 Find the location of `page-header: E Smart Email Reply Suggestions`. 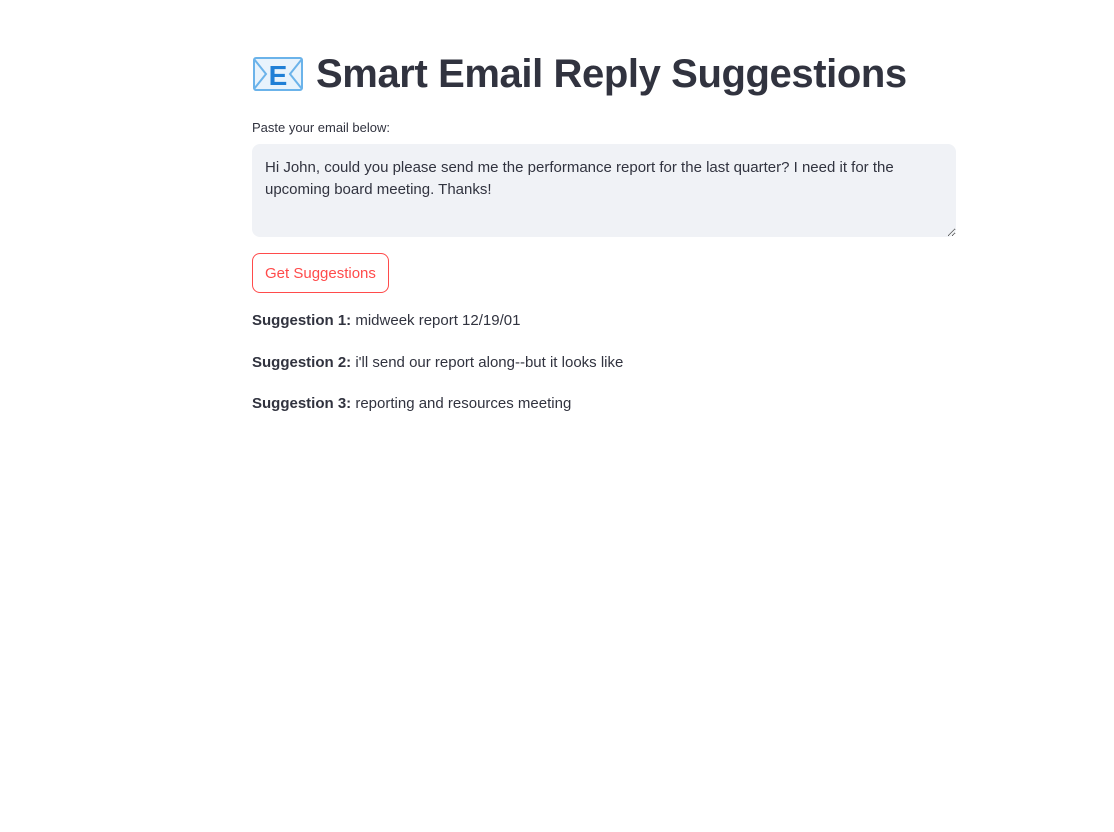

page-header: E Smart Email Reply Suggestions is located at coordinates (579, 74).